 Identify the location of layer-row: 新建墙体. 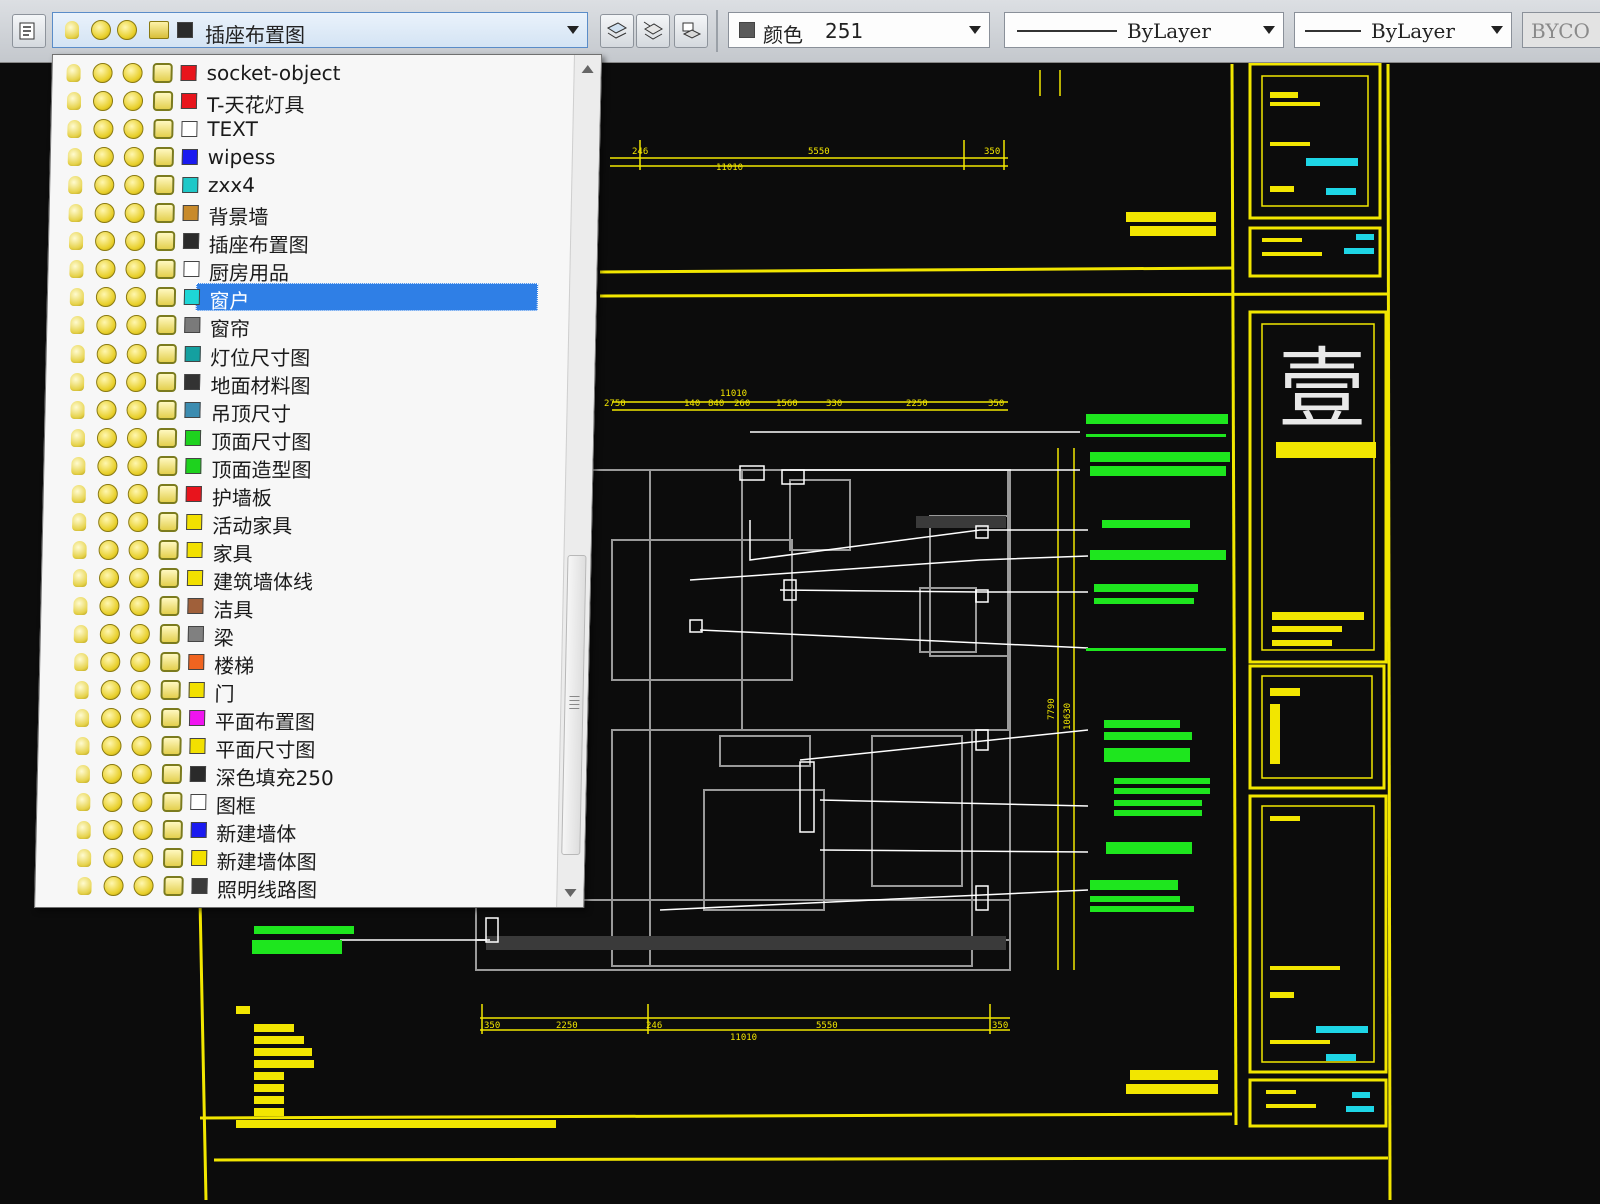
(296, 831).